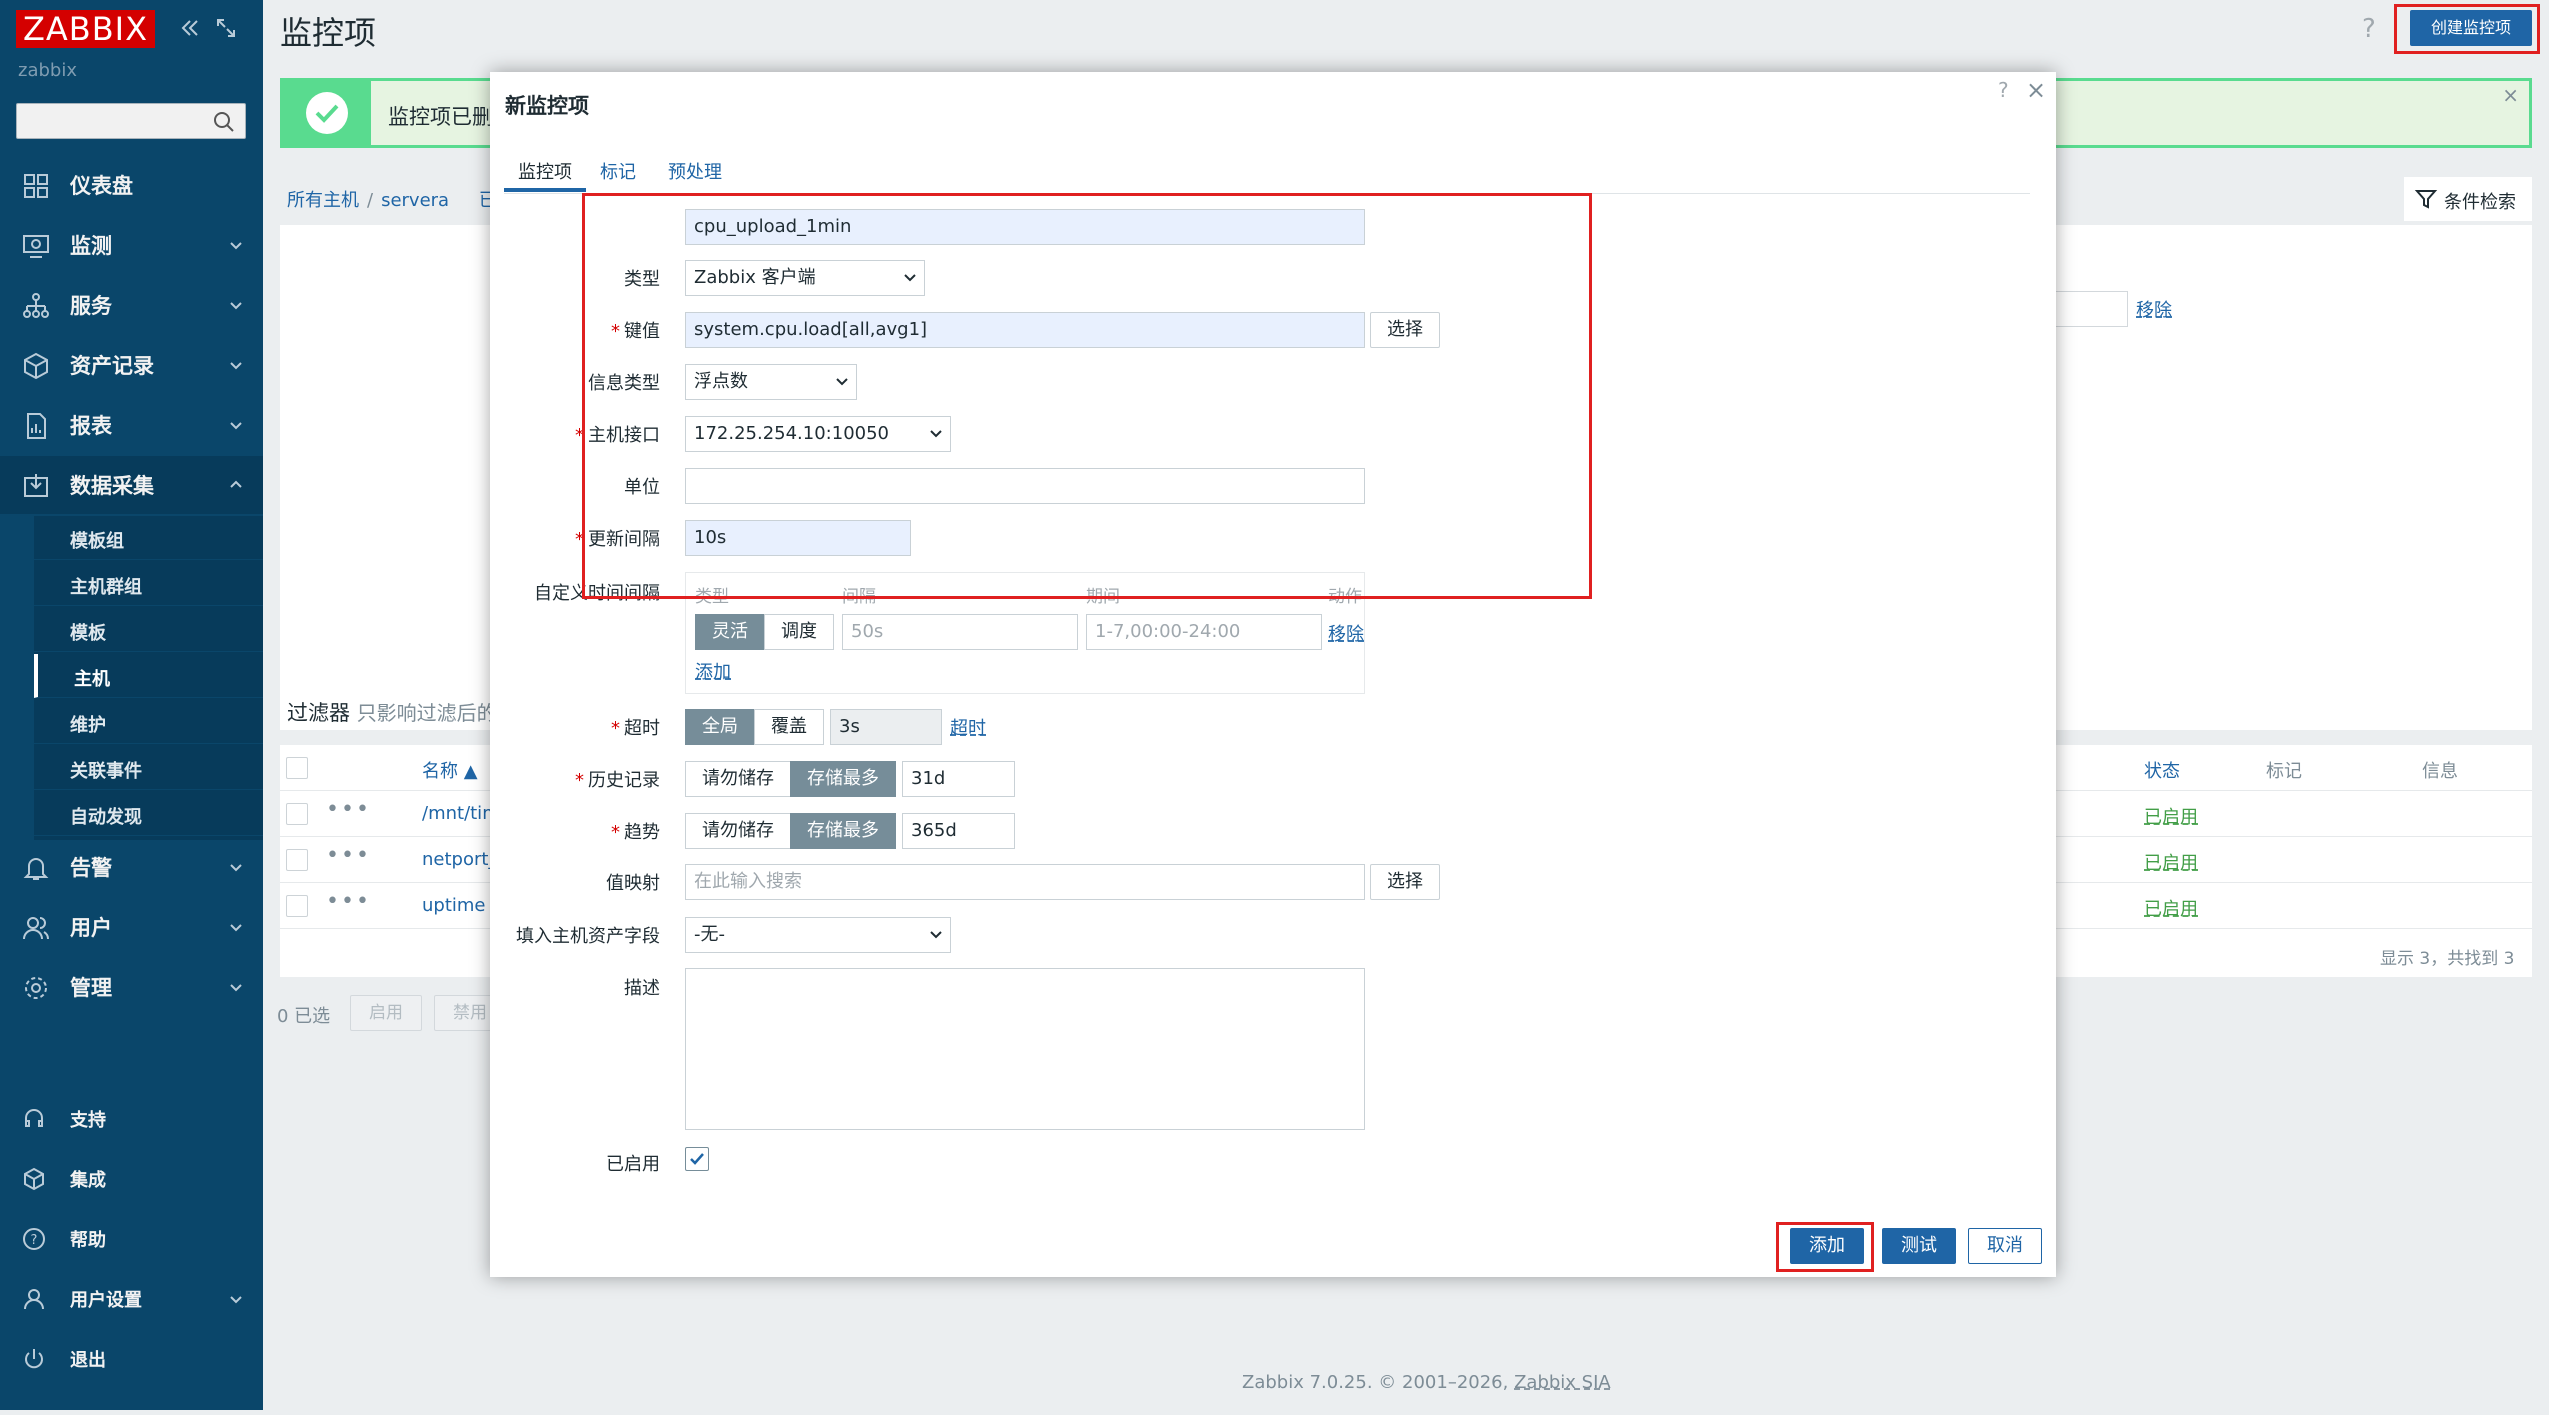  I want to click on nav-integrations: 集成, so click(131, 1179).